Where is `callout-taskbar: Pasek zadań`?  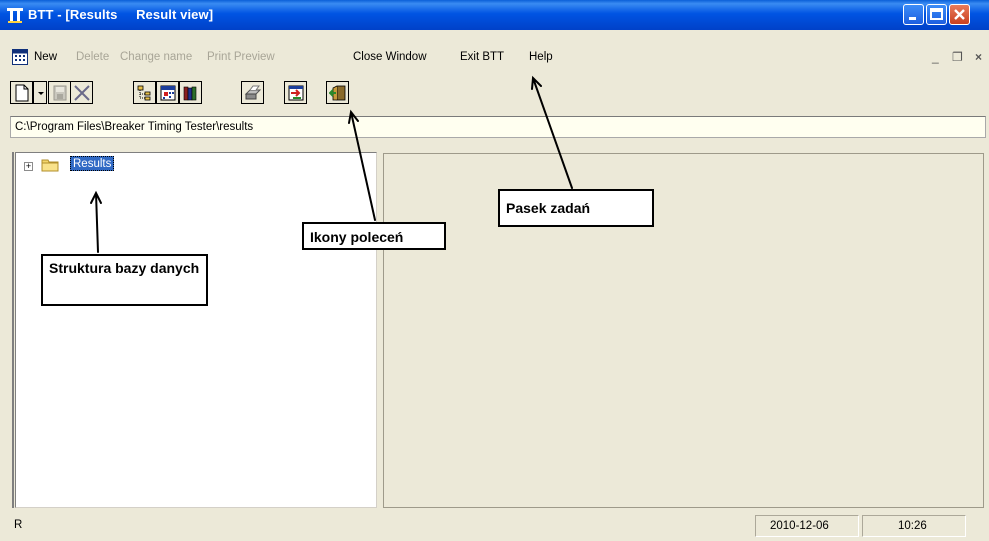 callout-taskbar: Pasek zadań is located at coordinates (576, 208).